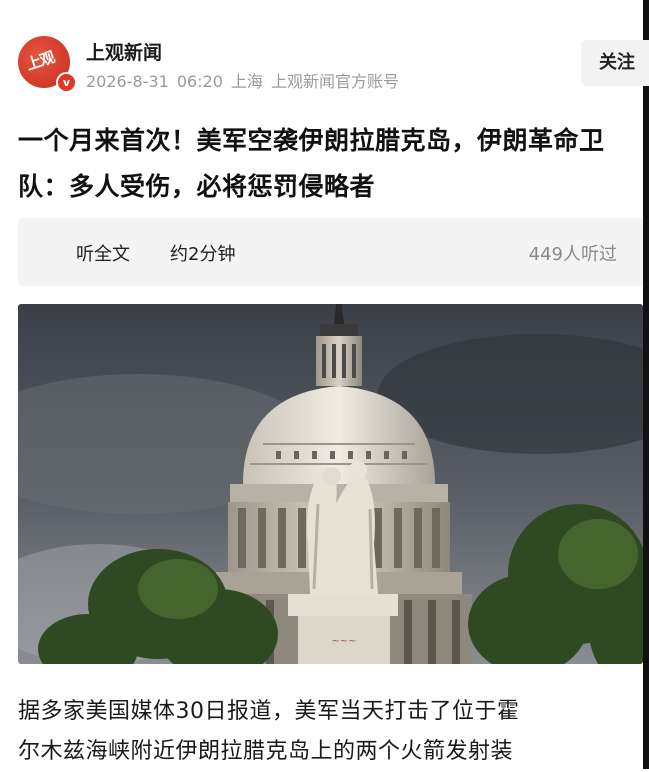  What do you see at coordinates (103, 253) in the screenshot?
I see `listen-full-text-label: 听全文` at bounding box center [103, 253].